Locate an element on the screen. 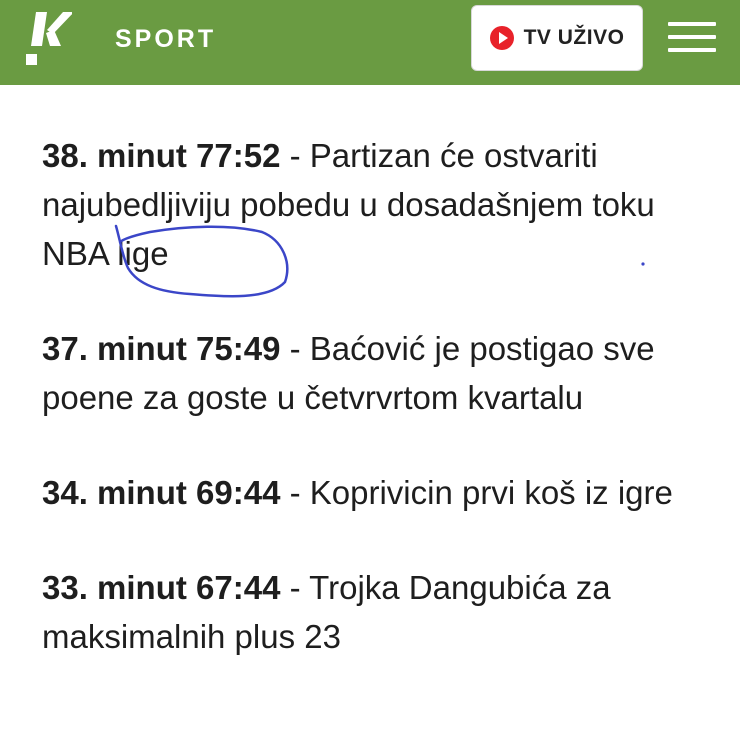  logo-icon is located at coordinates (47, 38).